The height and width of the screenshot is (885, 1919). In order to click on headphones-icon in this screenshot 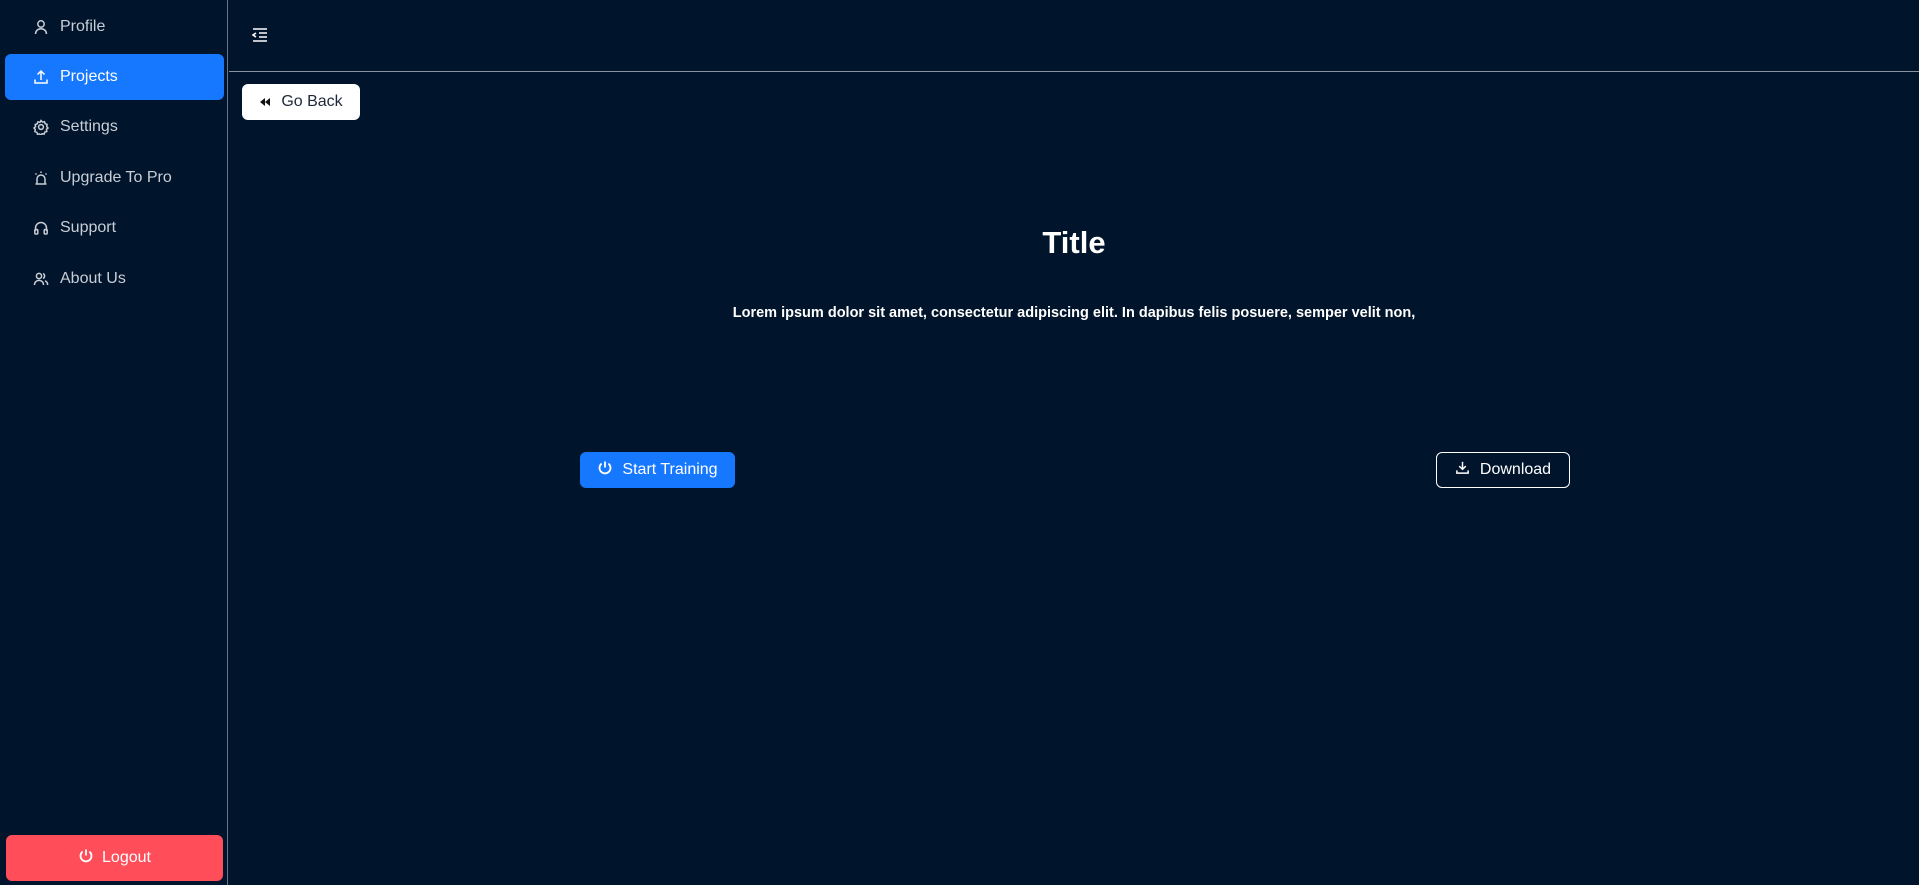, I will do `click(41, 228)`.